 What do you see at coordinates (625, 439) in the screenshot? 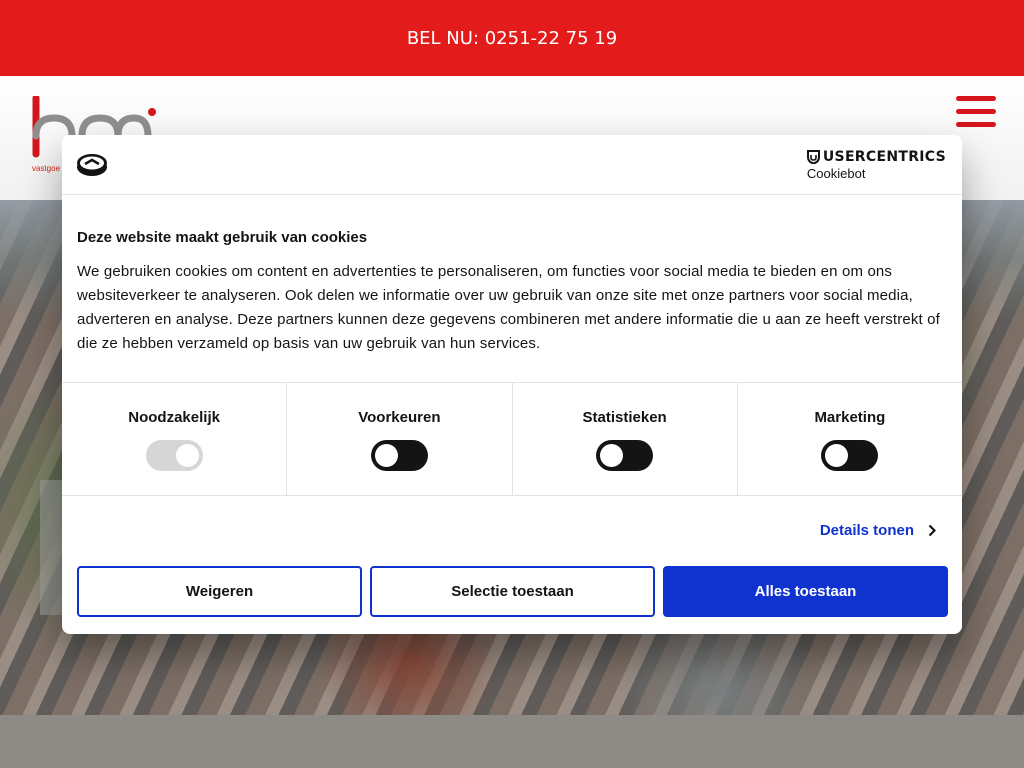
I see `category-statistics: Statistieken` at bounding box center [625, 439].